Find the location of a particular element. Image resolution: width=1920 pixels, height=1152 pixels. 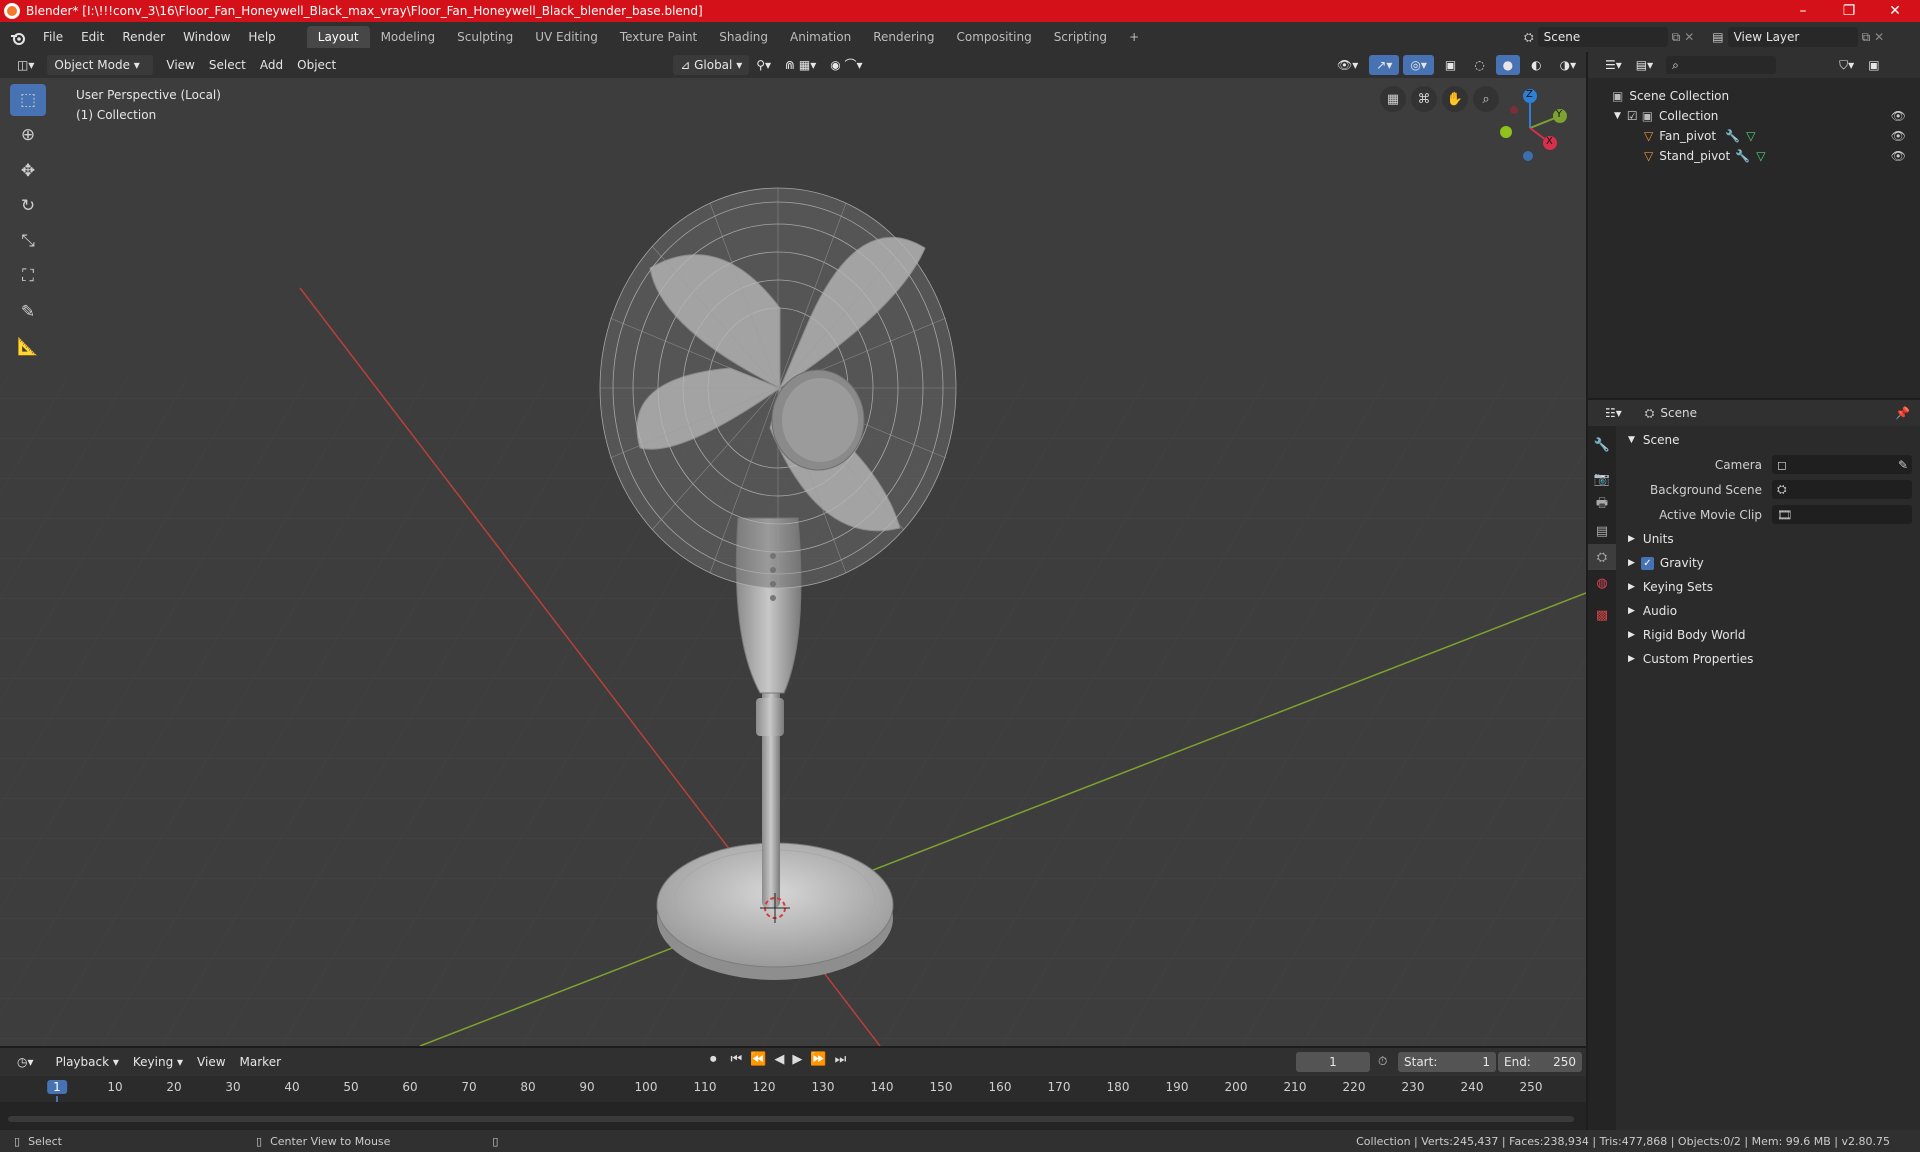

outliner-collection: ▼ ☑ ▣ Collection 👁 is located at coordinates (1754, 116).